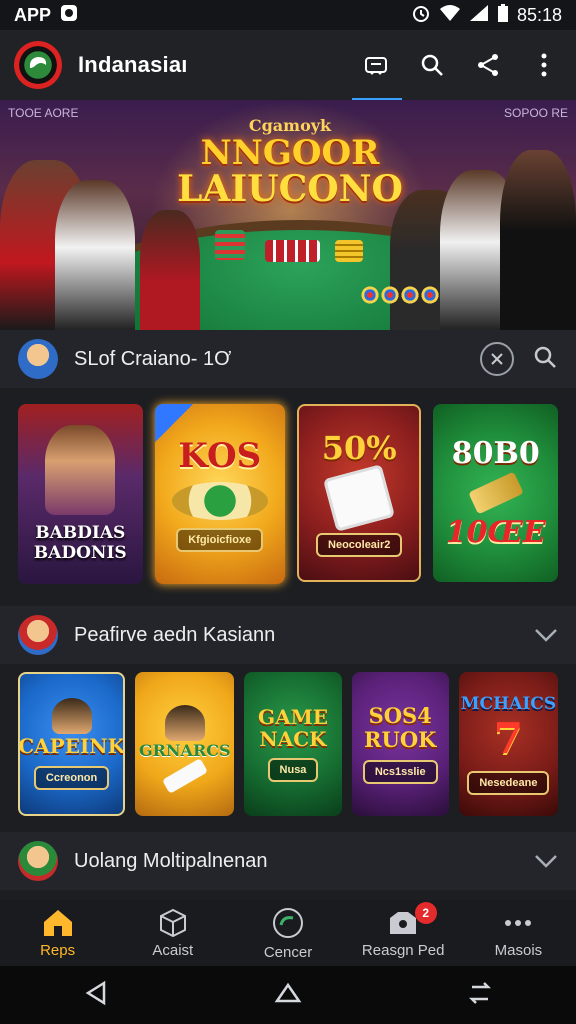  What do you see at coordinates (220, 540) in the screenshot?
I see `card-subtitle: Kfgioicfioxe` at bounding box center [220, 540].